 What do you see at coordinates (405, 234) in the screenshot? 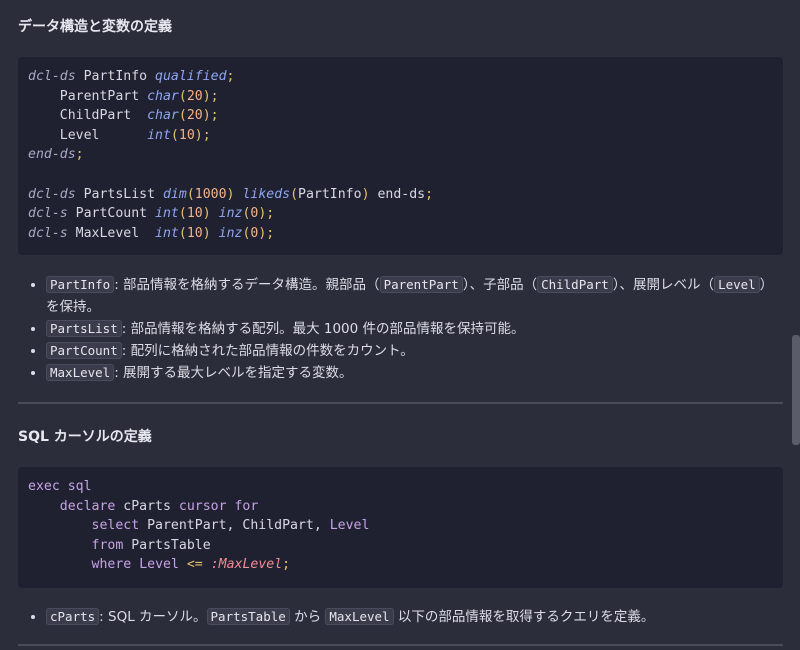
I see `code-line: dcl-s MaxLevel int(10) inz(0);` at bounding box center [405, 234].